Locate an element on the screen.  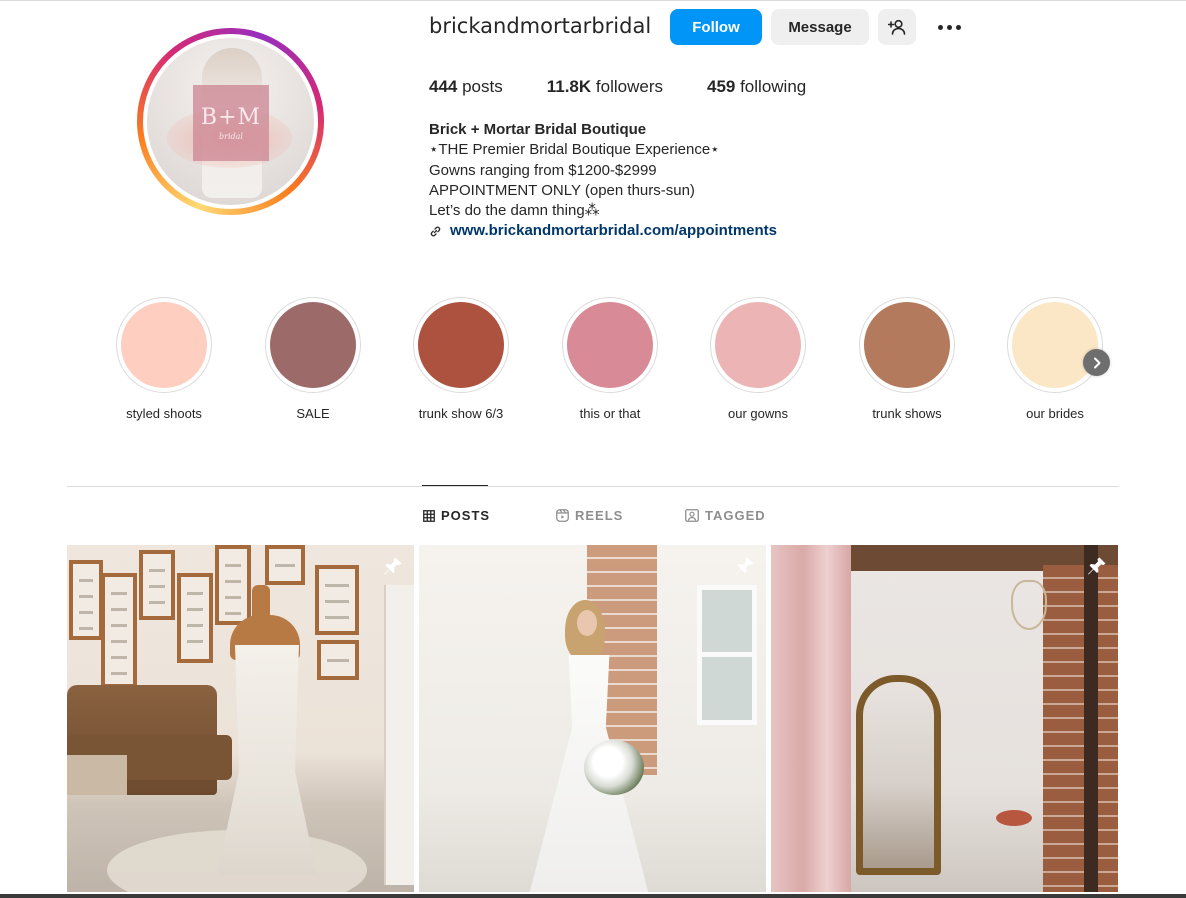
avatar-image: B+M bridal is located at coordinates (230, 121).